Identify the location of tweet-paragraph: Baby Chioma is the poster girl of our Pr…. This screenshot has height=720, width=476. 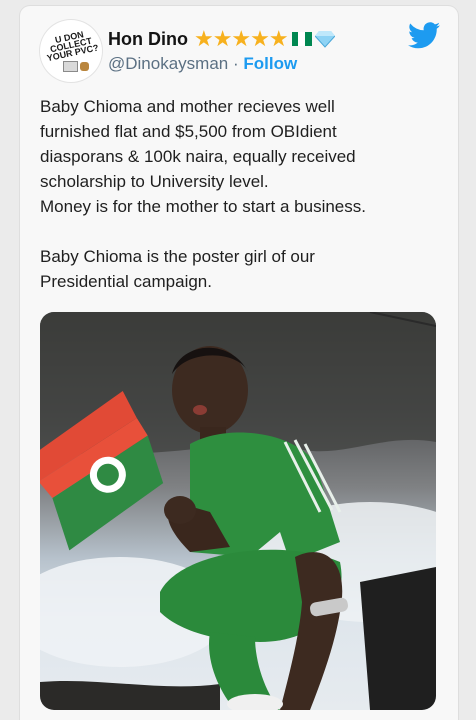
(177, 269).